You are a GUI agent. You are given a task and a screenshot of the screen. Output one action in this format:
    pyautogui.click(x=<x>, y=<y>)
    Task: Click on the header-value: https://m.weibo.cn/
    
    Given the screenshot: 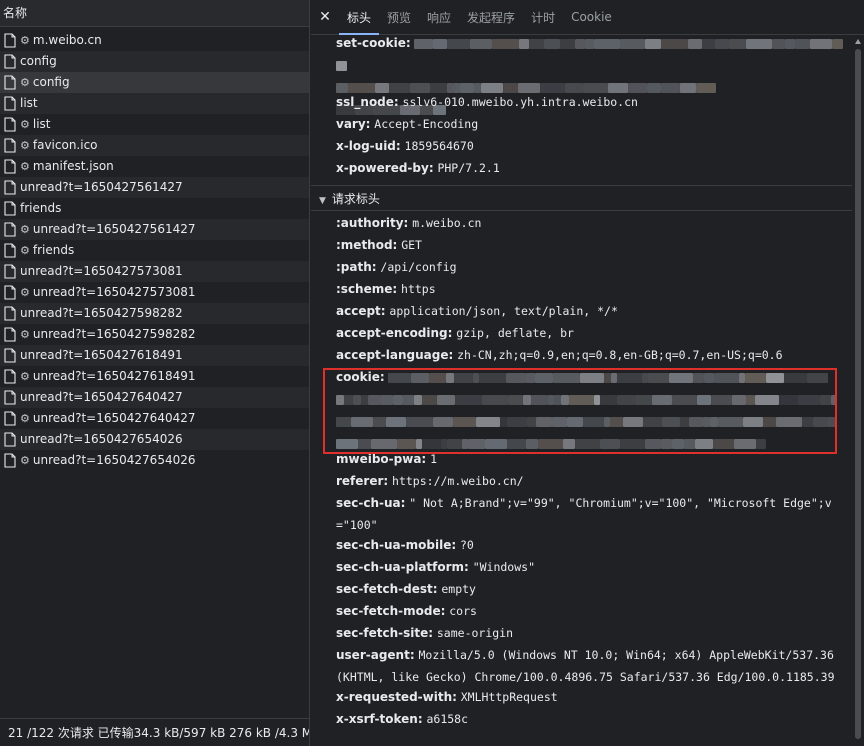 What is the action you would take?
    pyautogui.click(x=458, y=481)
    